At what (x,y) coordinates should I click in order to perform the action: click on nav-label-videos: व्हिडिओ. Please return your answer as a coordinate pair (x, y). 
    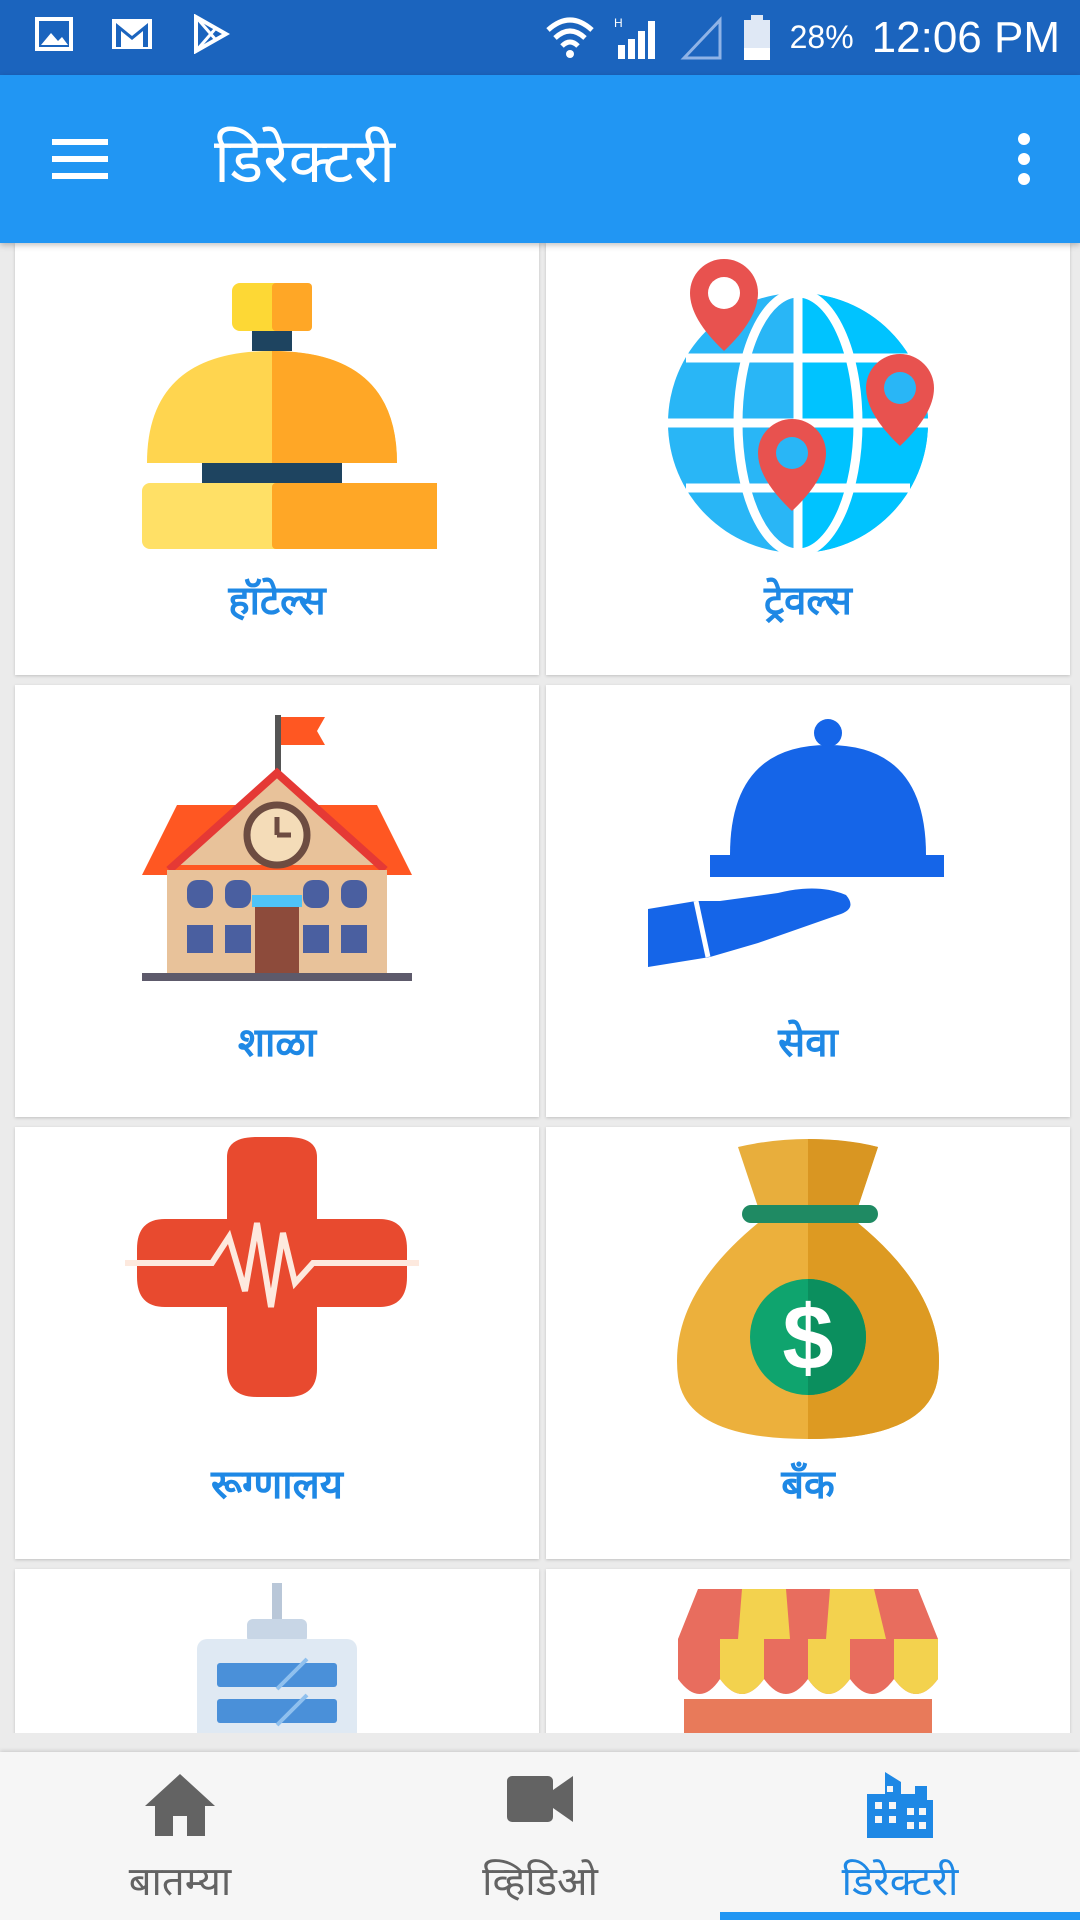
    Looking at the image, I should click on (540, 1882).